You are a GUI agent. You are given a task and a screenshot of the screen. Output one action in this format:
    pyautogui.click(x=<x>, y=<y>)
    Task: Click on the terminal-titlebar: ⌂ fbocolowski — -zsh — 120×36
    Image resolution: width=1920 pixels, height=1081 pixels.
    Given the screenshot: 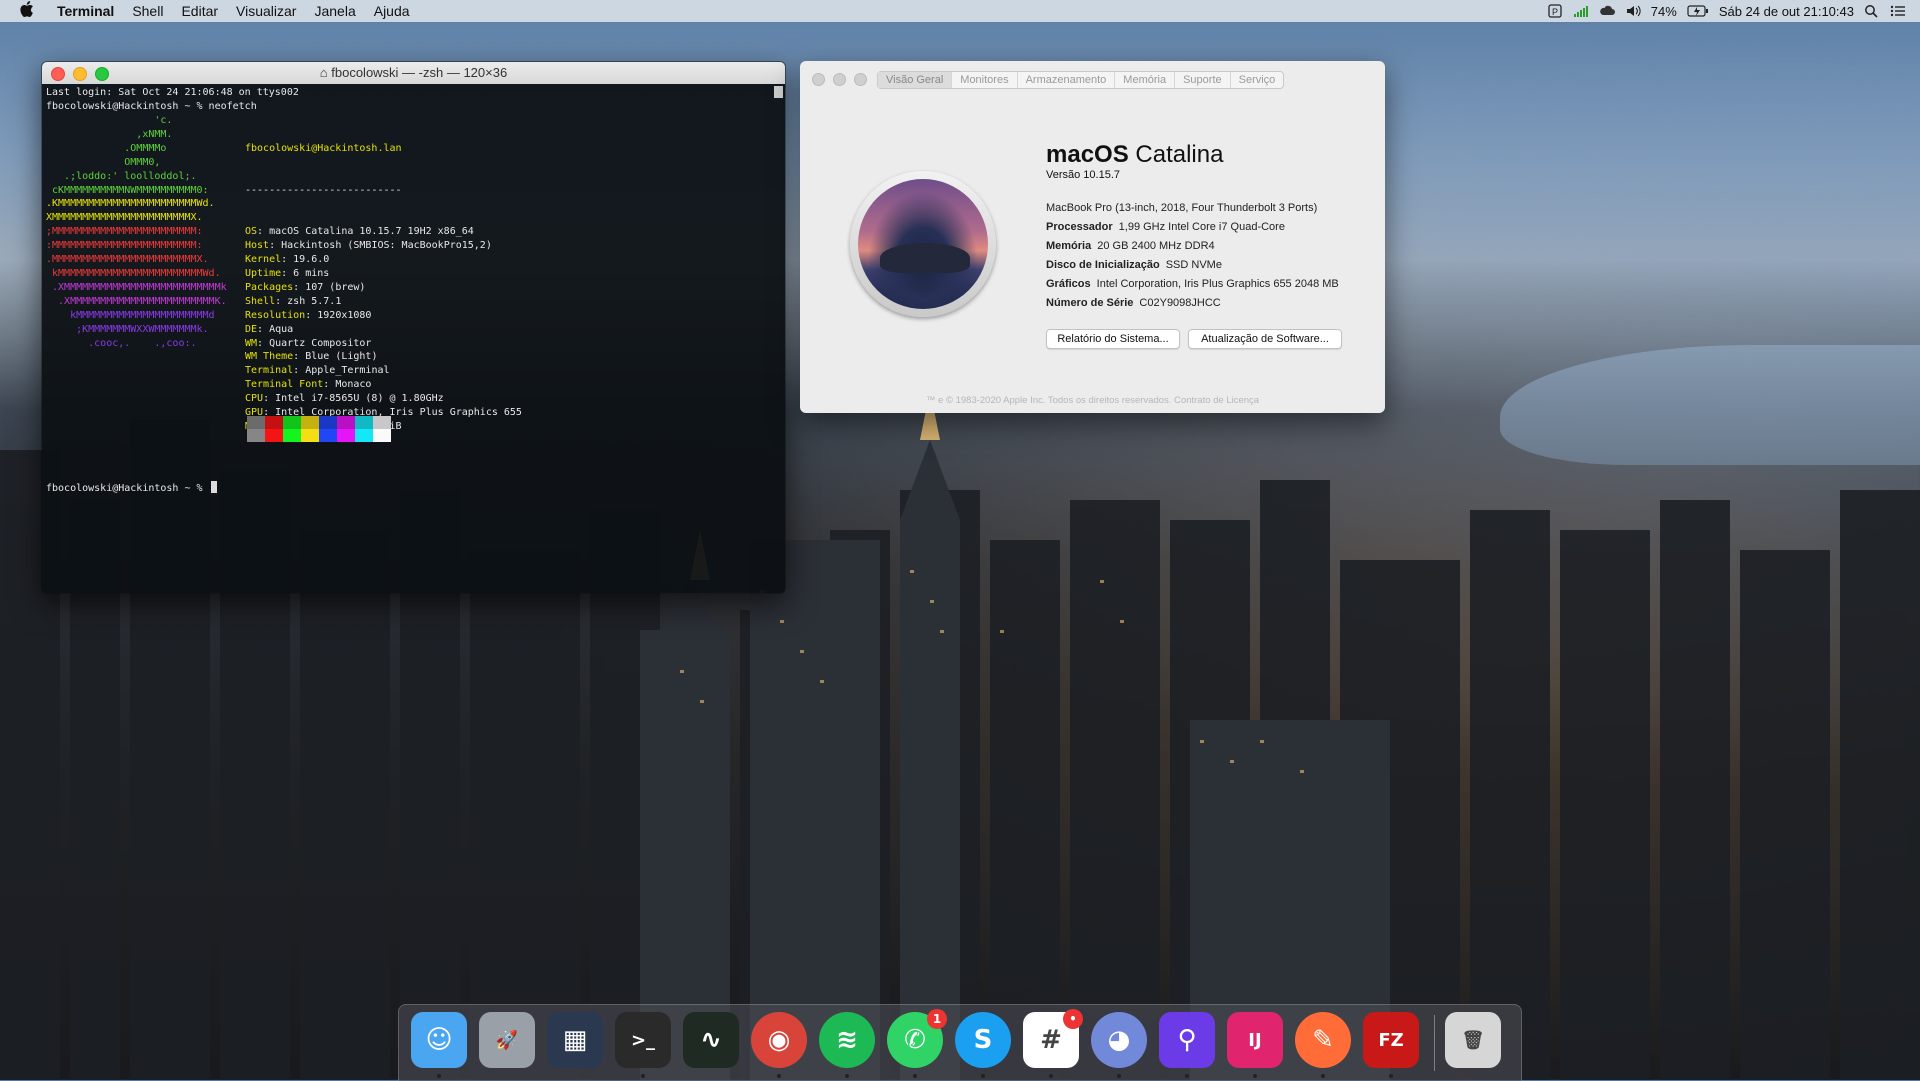 What is the action you would take?
    pyautogui.click(x=413, y=73)
    